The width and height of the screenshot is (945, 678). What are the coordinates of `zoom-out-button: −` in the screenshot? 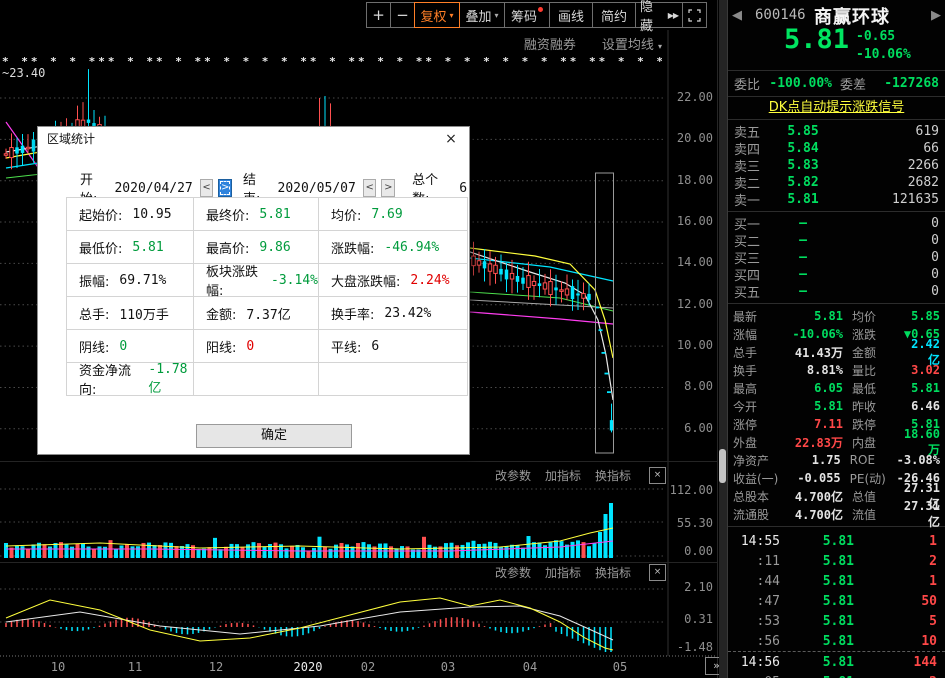 It's located at (402, 15).